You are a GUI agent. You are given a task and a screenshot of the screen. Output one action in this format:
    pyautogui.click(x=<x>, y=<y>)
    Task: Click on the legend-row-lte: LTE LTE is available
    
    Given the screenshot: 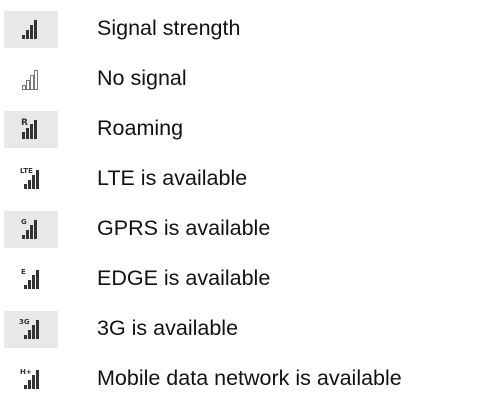 What is the action you would take?
    pyautogui.click(x=240, y=178)
    